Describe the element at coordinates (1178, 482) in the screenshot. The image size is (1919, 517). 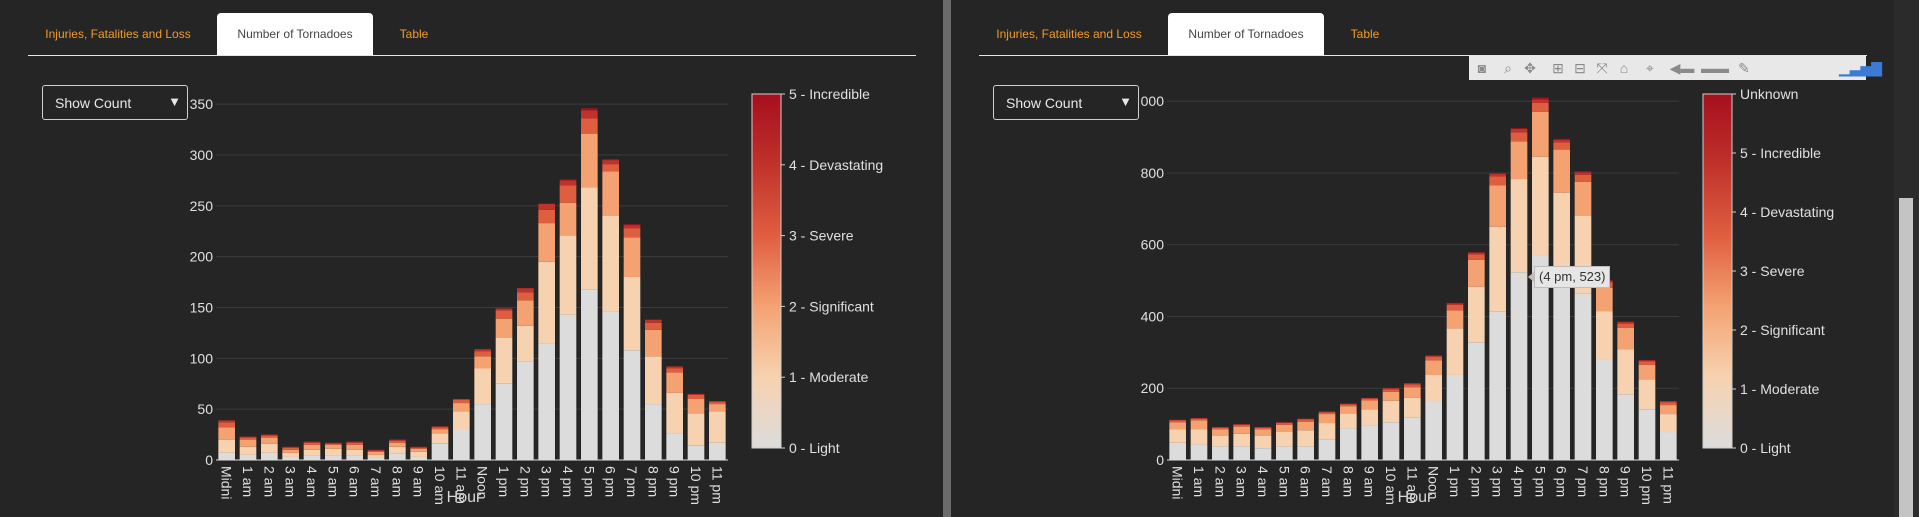
I see `x-tick-label: Midni` at that location.